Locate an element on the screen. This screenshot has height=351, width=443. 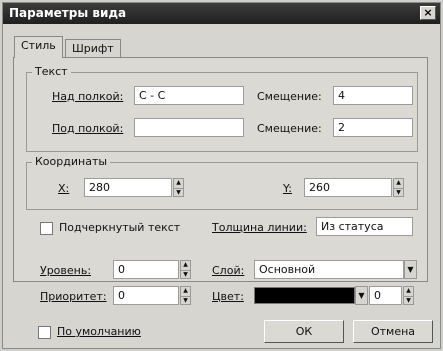
priority-spinner: ▲ ▼ is located at coordinates (185, 295).